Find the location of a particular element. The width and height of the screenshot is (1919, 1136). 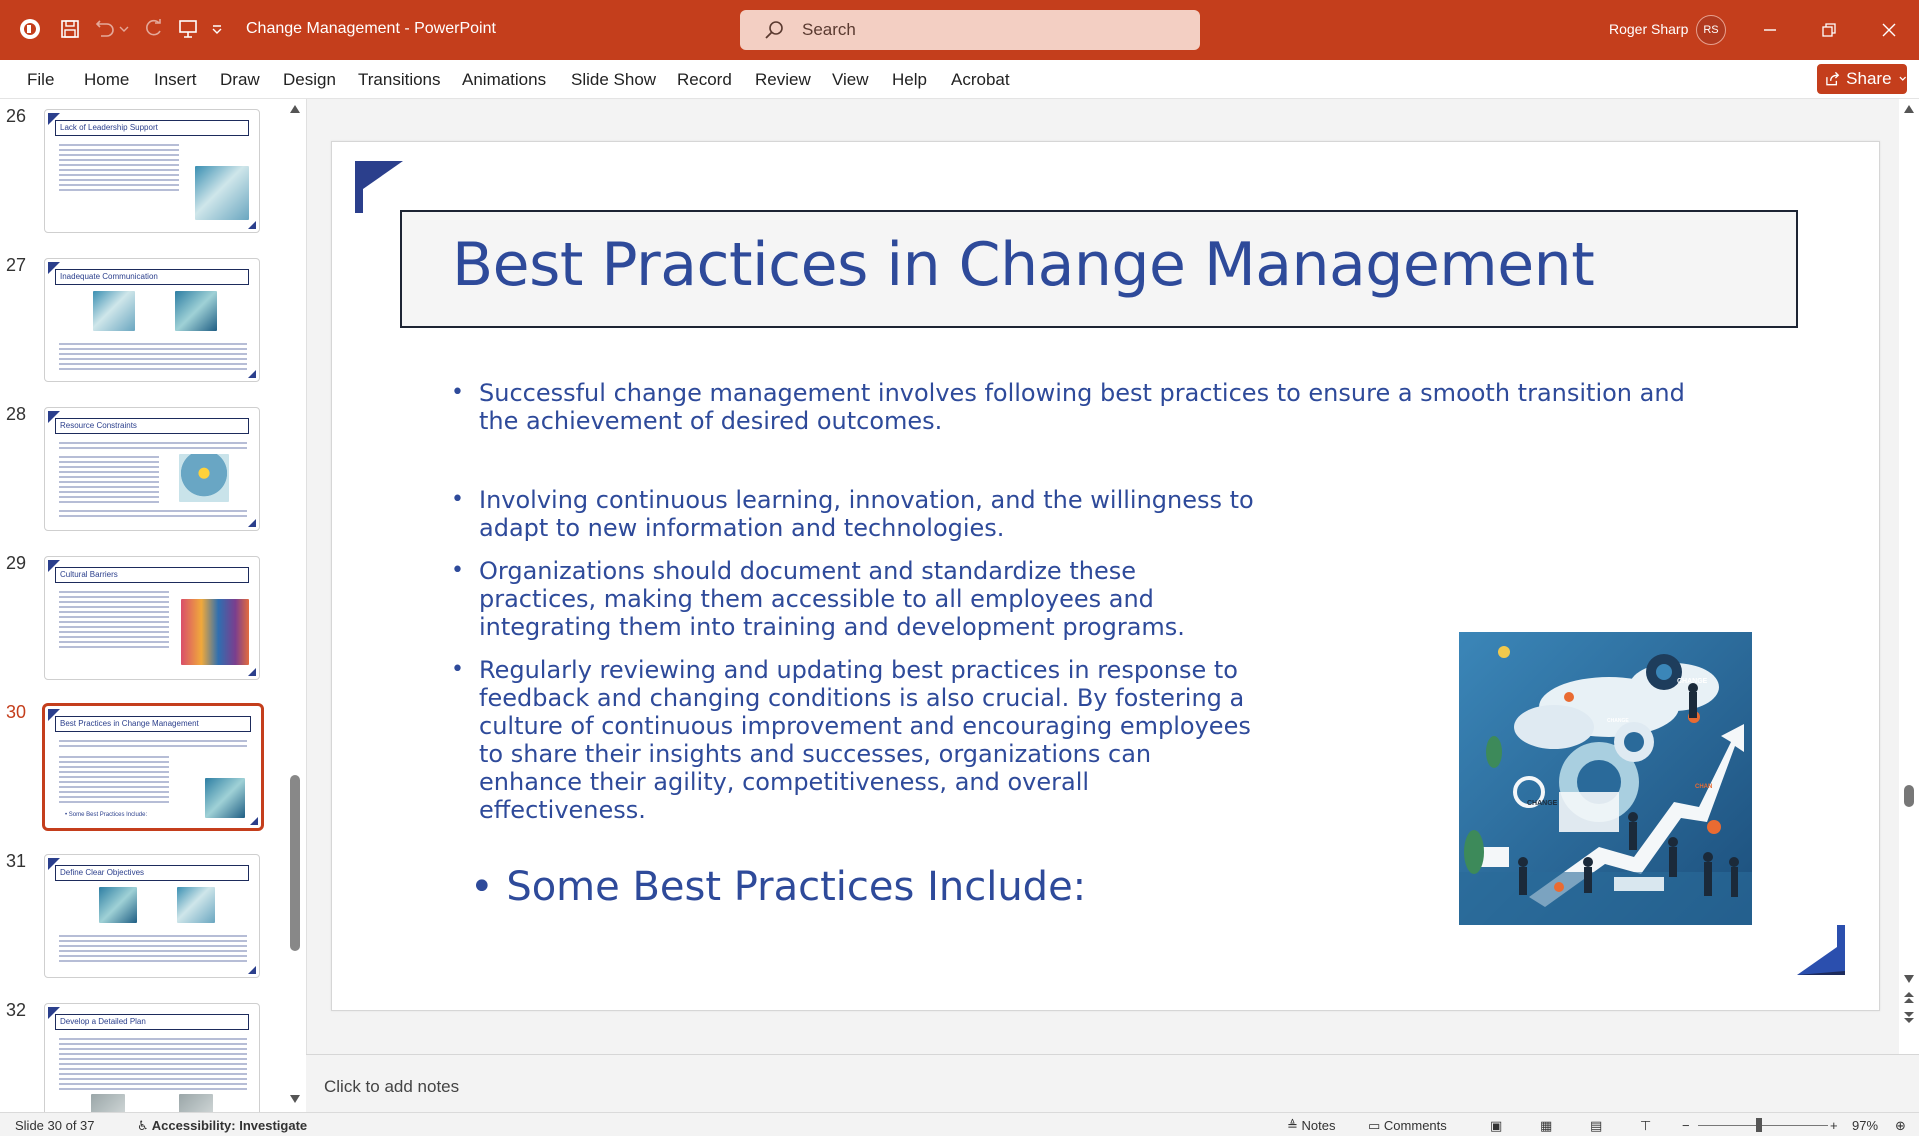

tab-animations: Animations is located at coordinates (504, 80).